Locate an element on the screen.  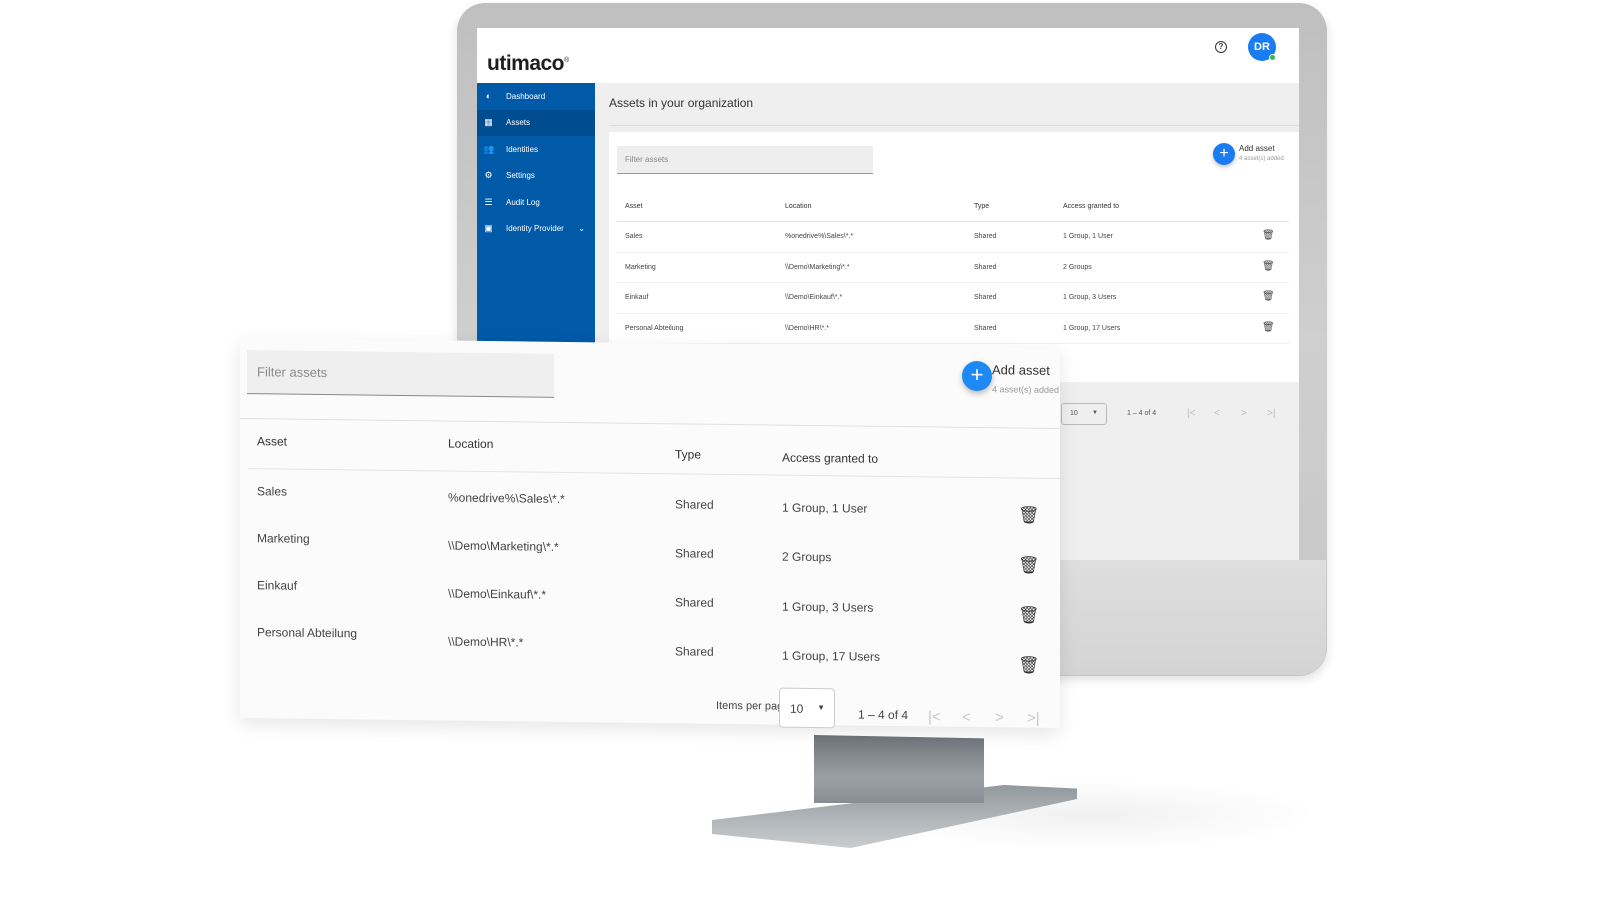
assets-icon: ▦ is located at coordinates (488, 122).